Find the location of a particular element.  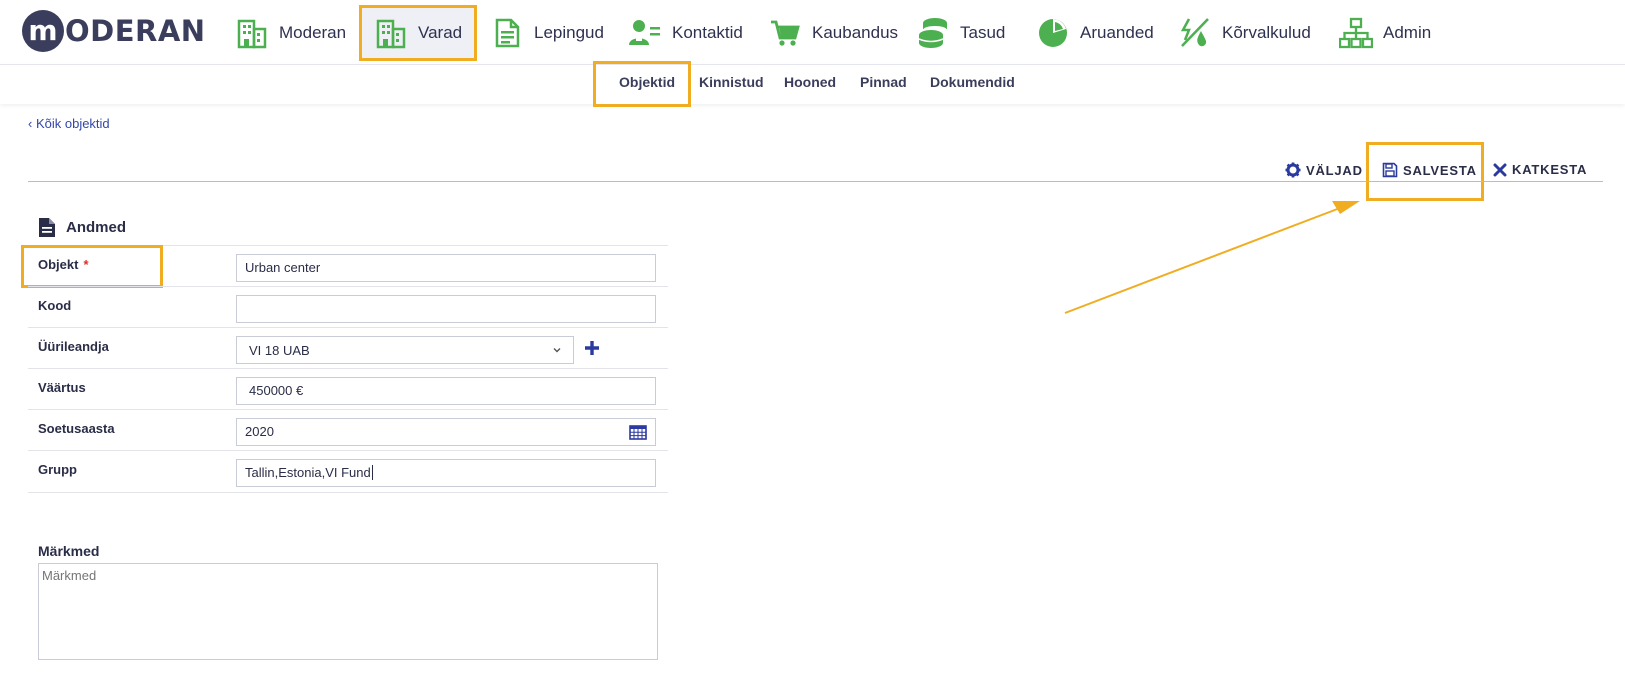

chevron-down-icon is located at coordinates (557, 350).